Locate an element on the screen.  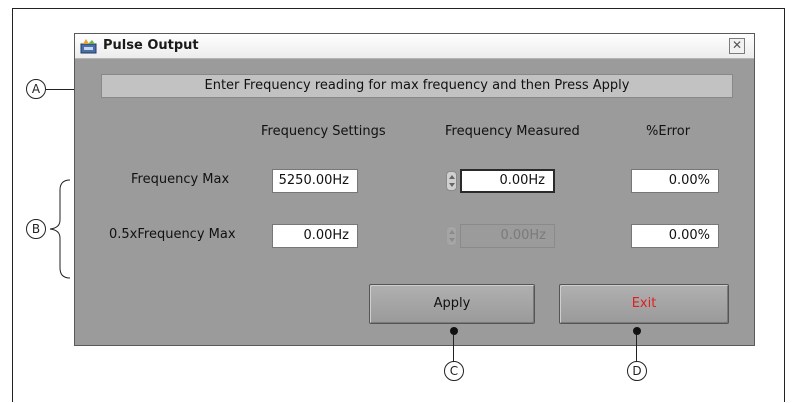
callout-c: C is located at coordinates (454, 371).